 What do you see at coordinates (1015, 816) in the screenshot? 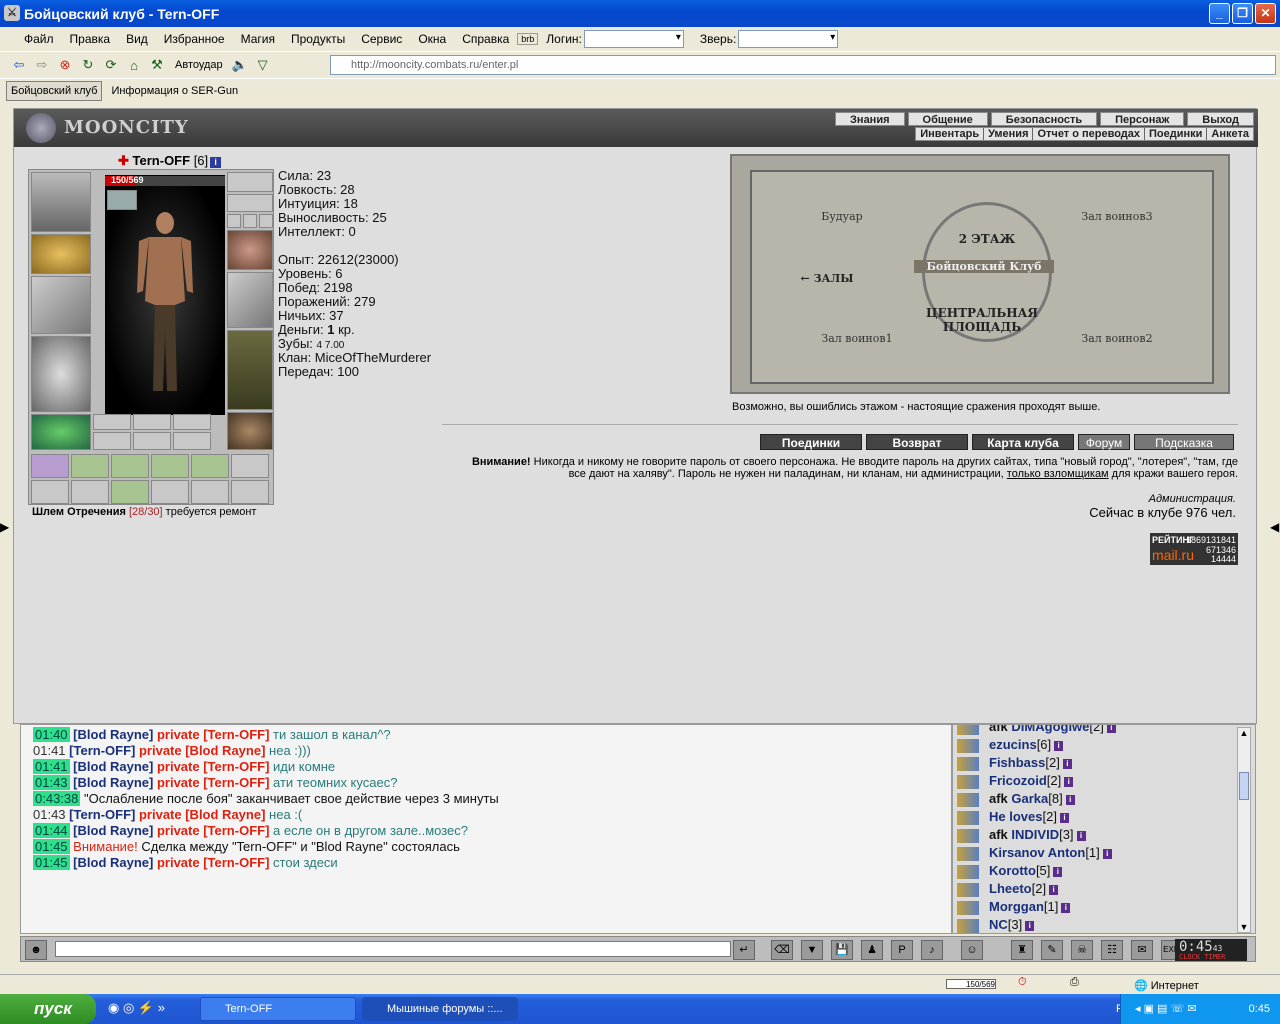
I see `user-name: He loves` at bounding box center [1015, 816].